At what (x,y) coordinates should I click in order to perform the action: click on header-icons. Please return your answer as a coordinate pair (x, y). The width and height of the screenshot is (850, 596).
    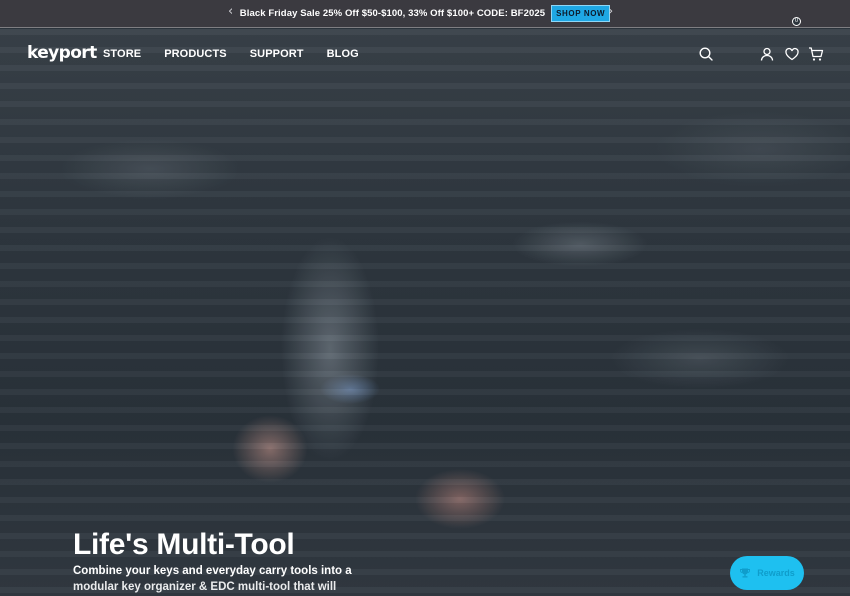
    Looking at the image, I should click on (425, 55).